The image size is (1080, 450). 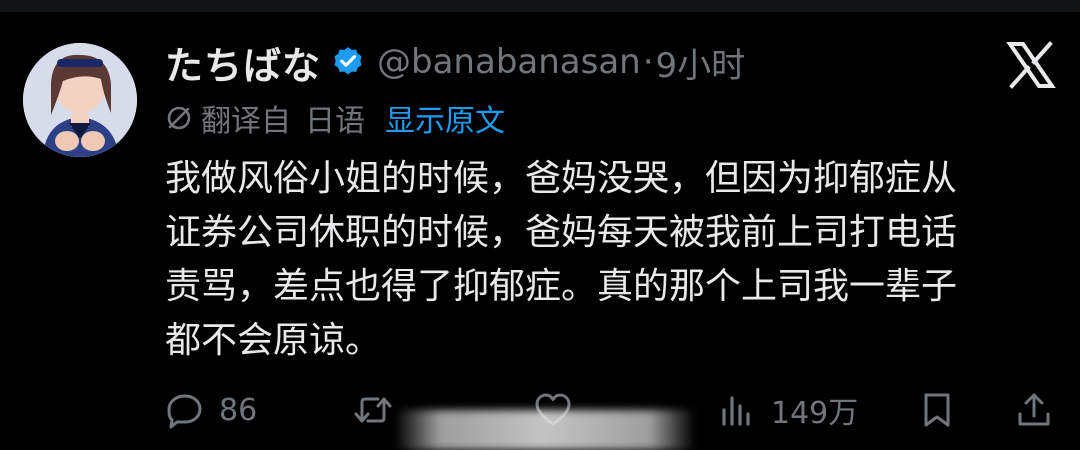 What do you see at coordinates (445, 118) in the screenshot?
I see `show-original-link: 显示原文` at bounding box center [445, 118].